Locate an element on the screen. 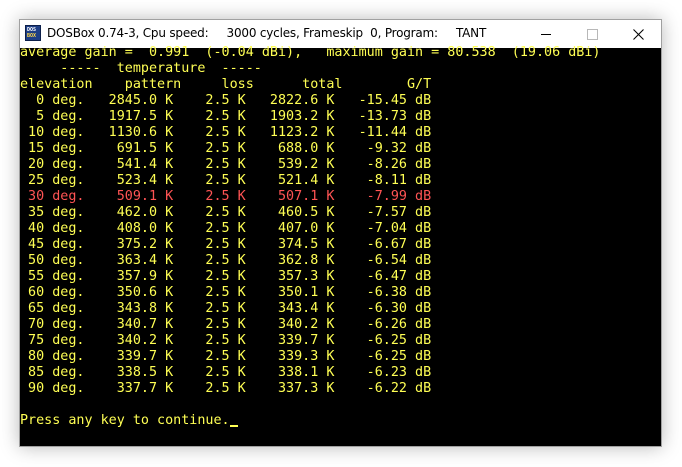  title-program: TANT is located at coordinates (471, 33).